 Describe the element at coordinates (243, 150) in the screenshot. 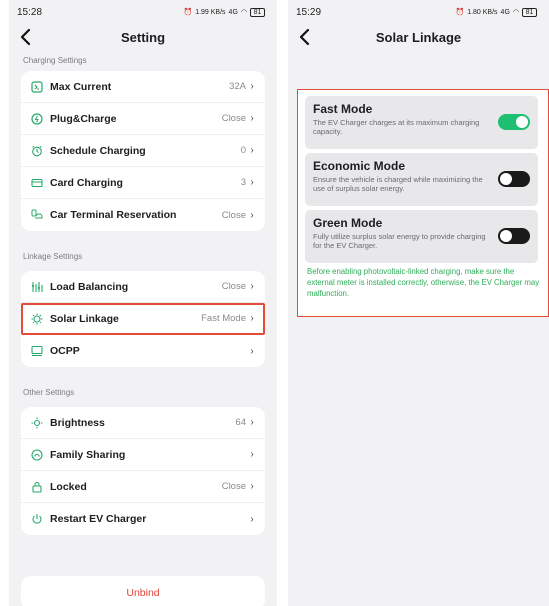

I see `row-value: 0` at that location.